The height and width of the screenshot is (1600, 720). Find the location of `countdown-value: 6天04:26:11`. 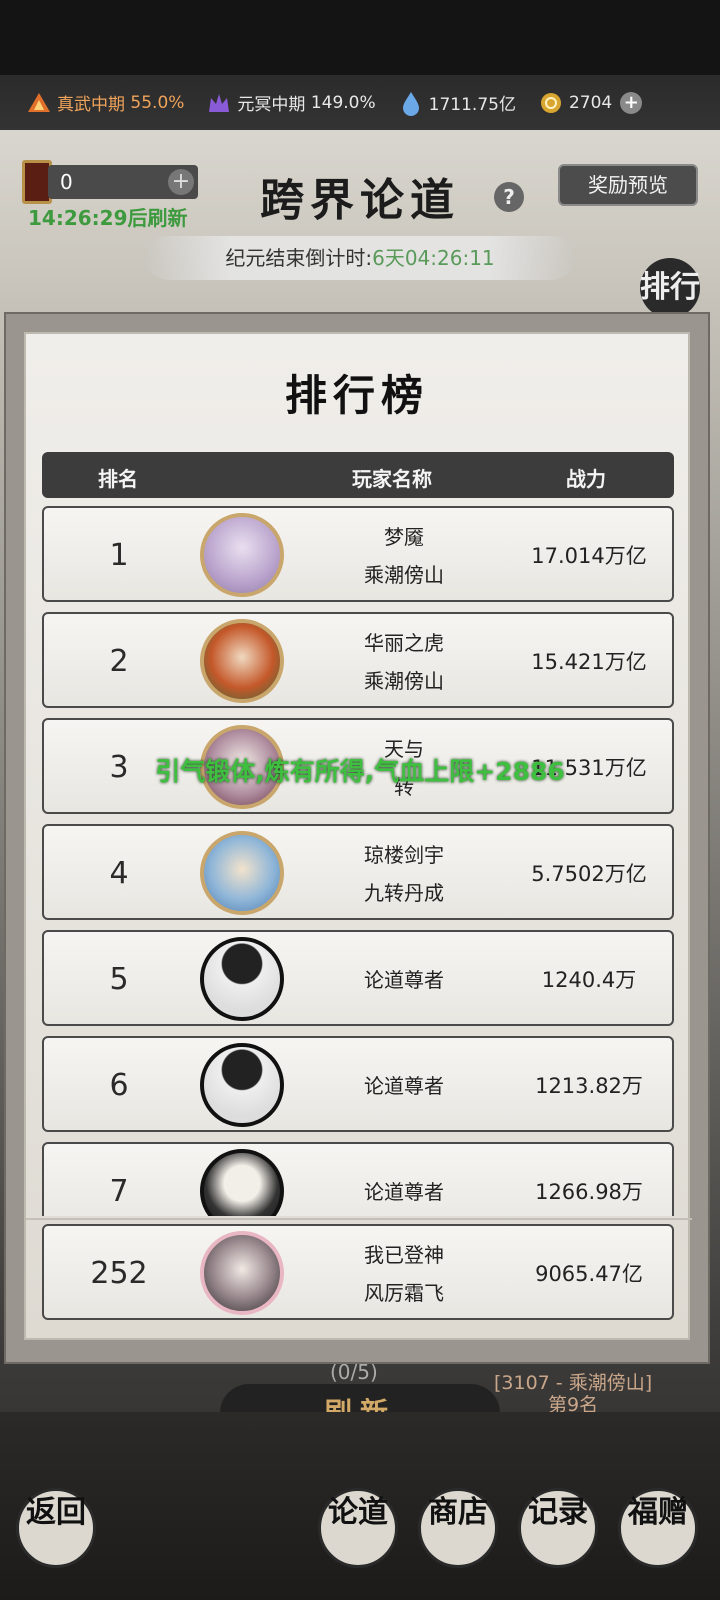

countdown-value: 6天04:26:11 is located at coordinates (433, 258).